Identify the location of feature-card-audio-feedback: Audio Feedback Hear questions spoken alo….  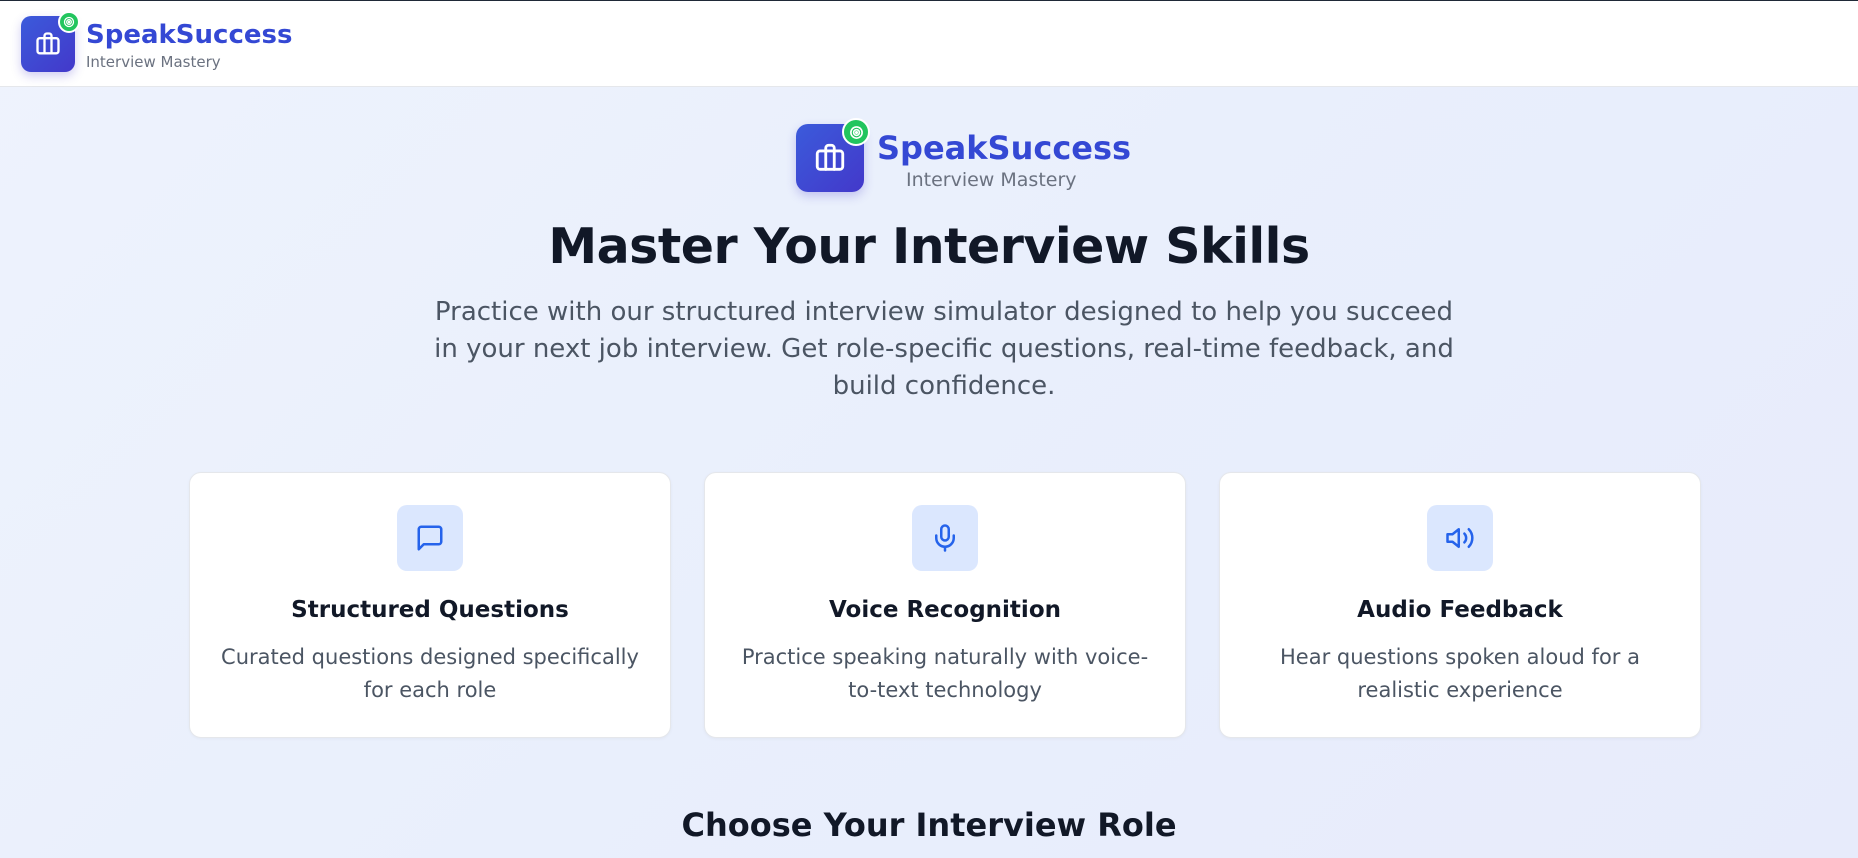
(1460, 605).